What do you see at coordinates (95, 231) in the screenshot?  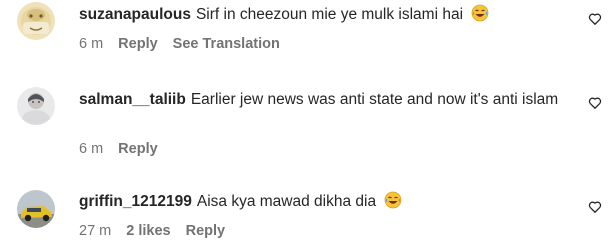 I see `comment-time: 27 m` at bounding box center [95, 231].